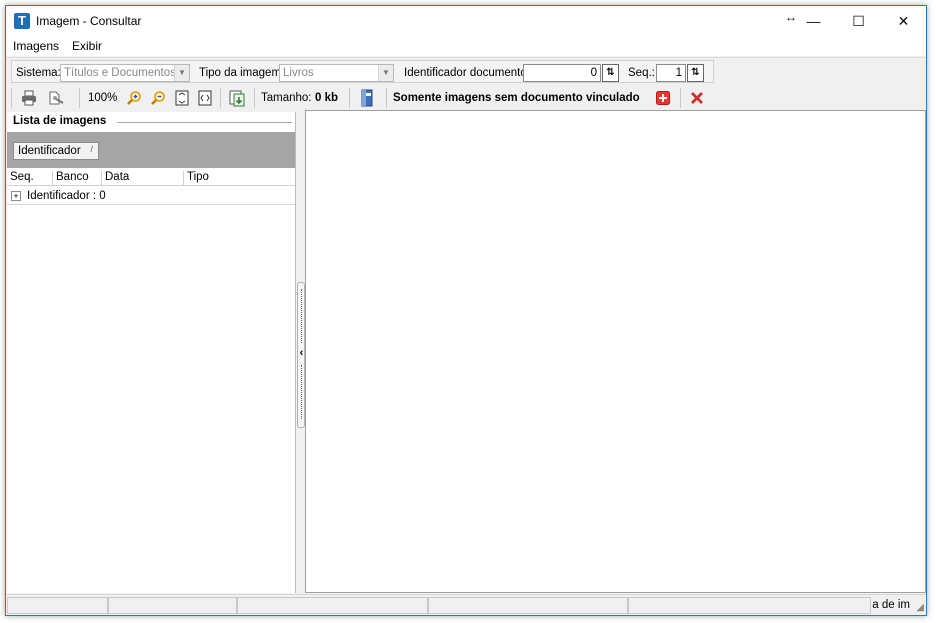 Image resolution: width=936 pixels, height=623 pixels. What do you see at coordinates (143, 178) in the screenshot?
I see `column-header-data: Data` at bounding box center [143, 178].